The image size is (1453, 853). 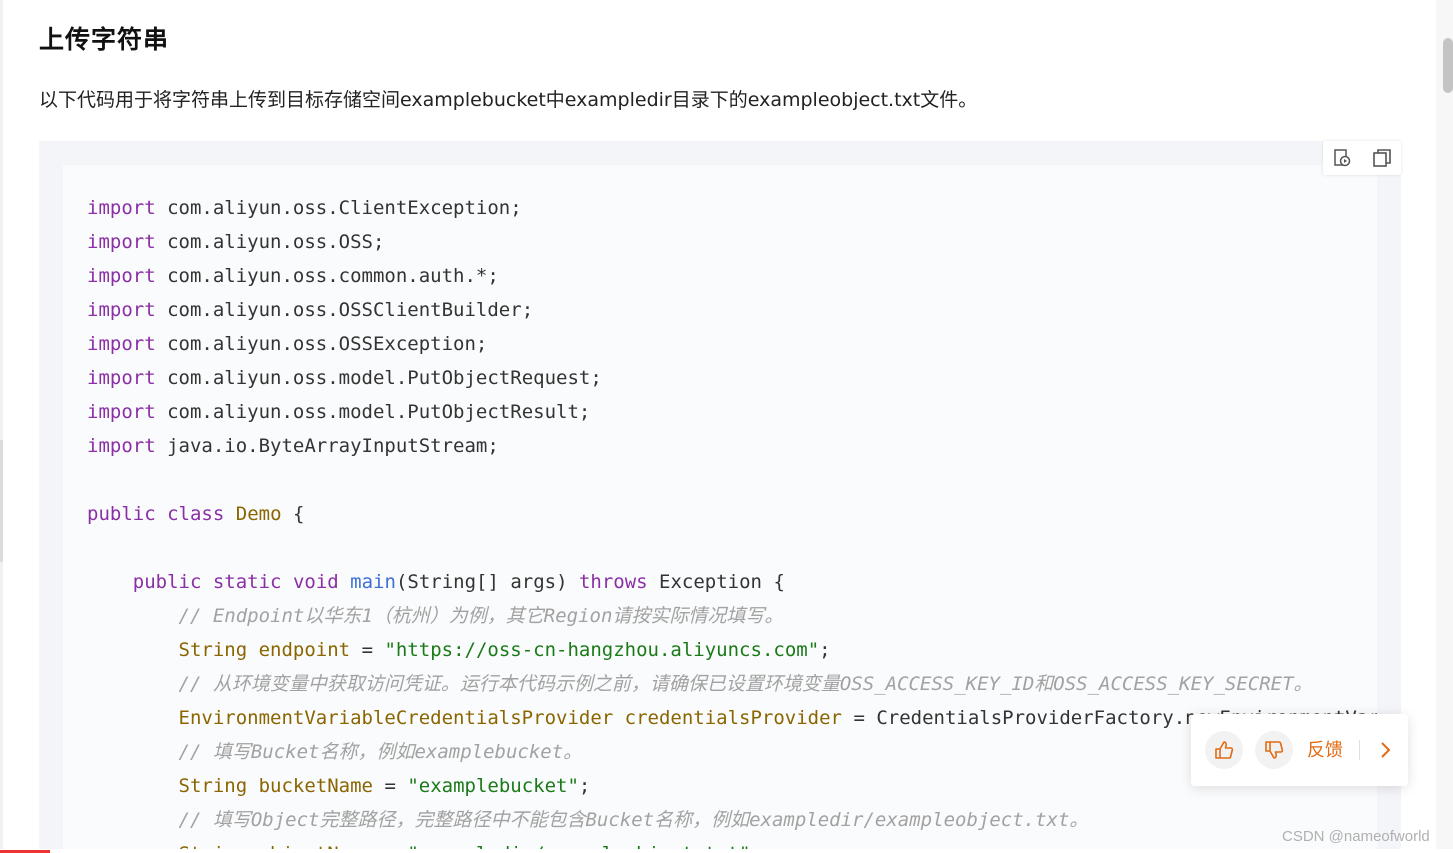 What do you see at coordinates (732, 310) in the screenshot?
I see `code-line: import com.aliyun.oss.OSSClientBuilder;` at bounding box center [732, 310].